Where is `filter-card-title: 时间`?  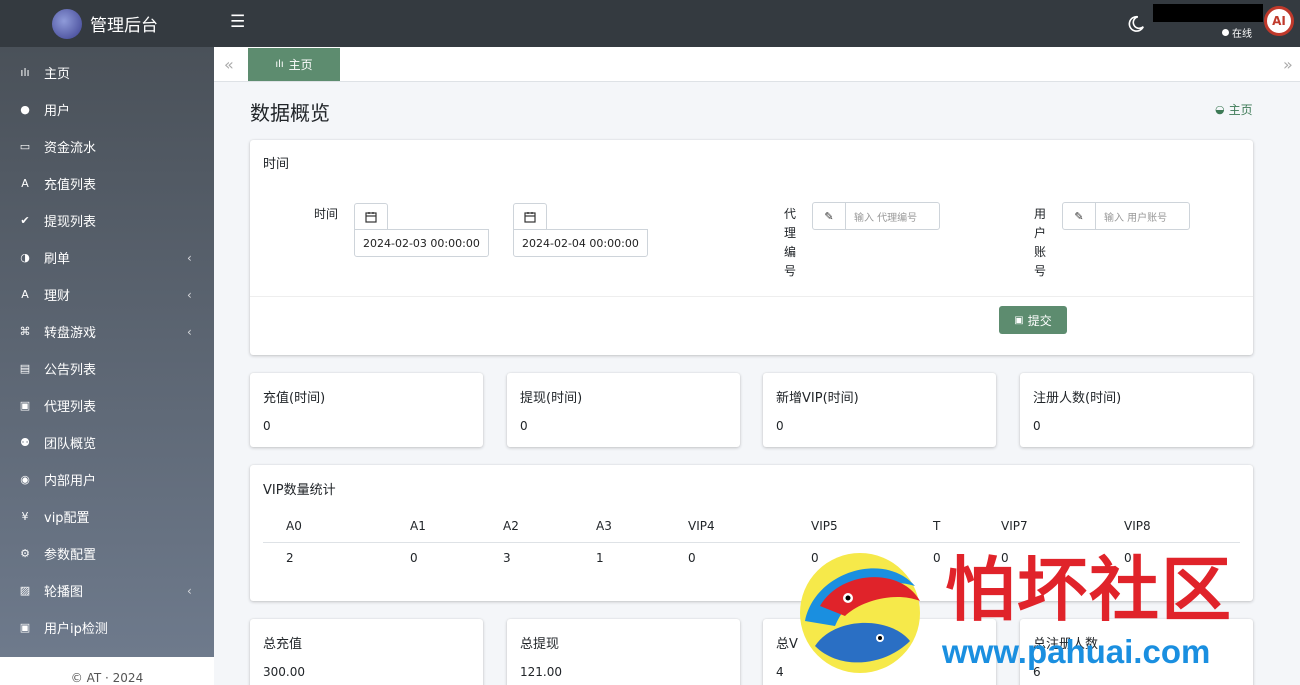
filter-card-title: 时间 is located at coordinates (276, 164).